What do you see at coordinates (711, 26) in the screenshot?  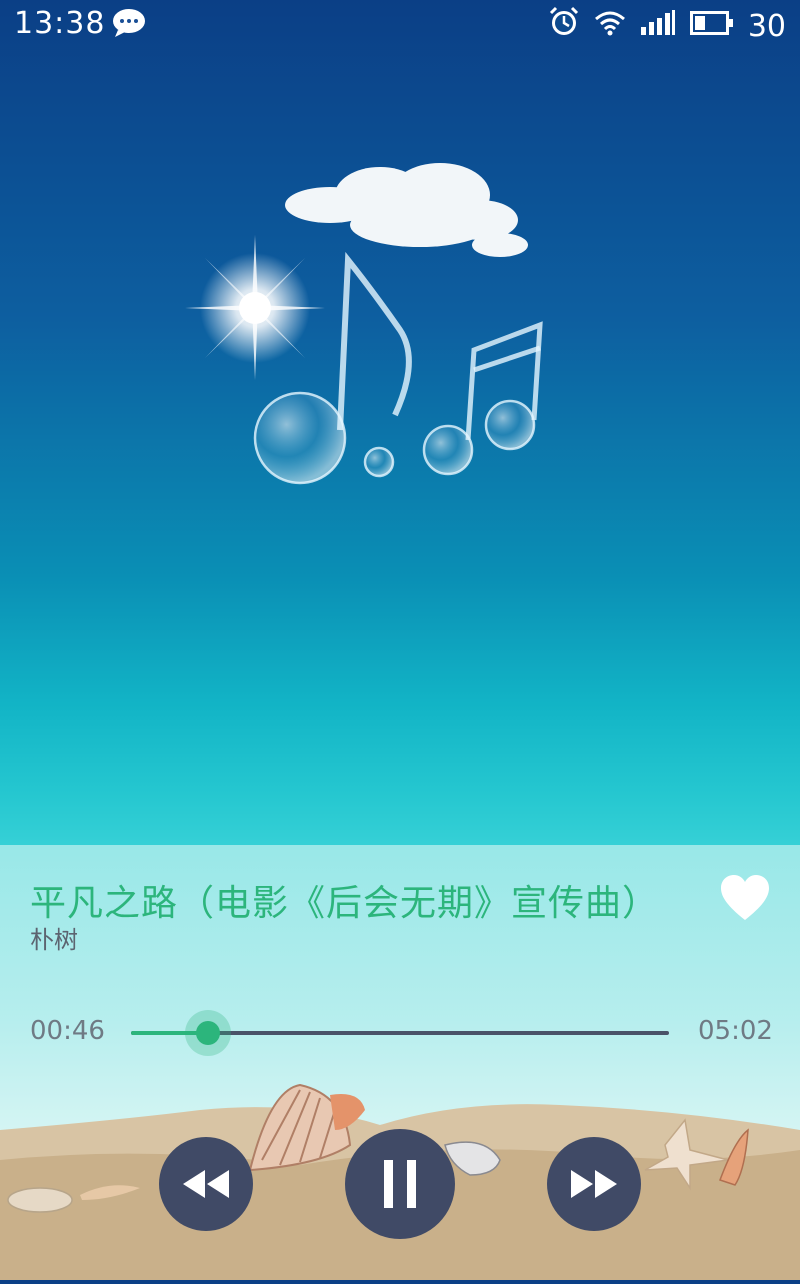 I see `battery-icon` at bounding box center [711, 26].